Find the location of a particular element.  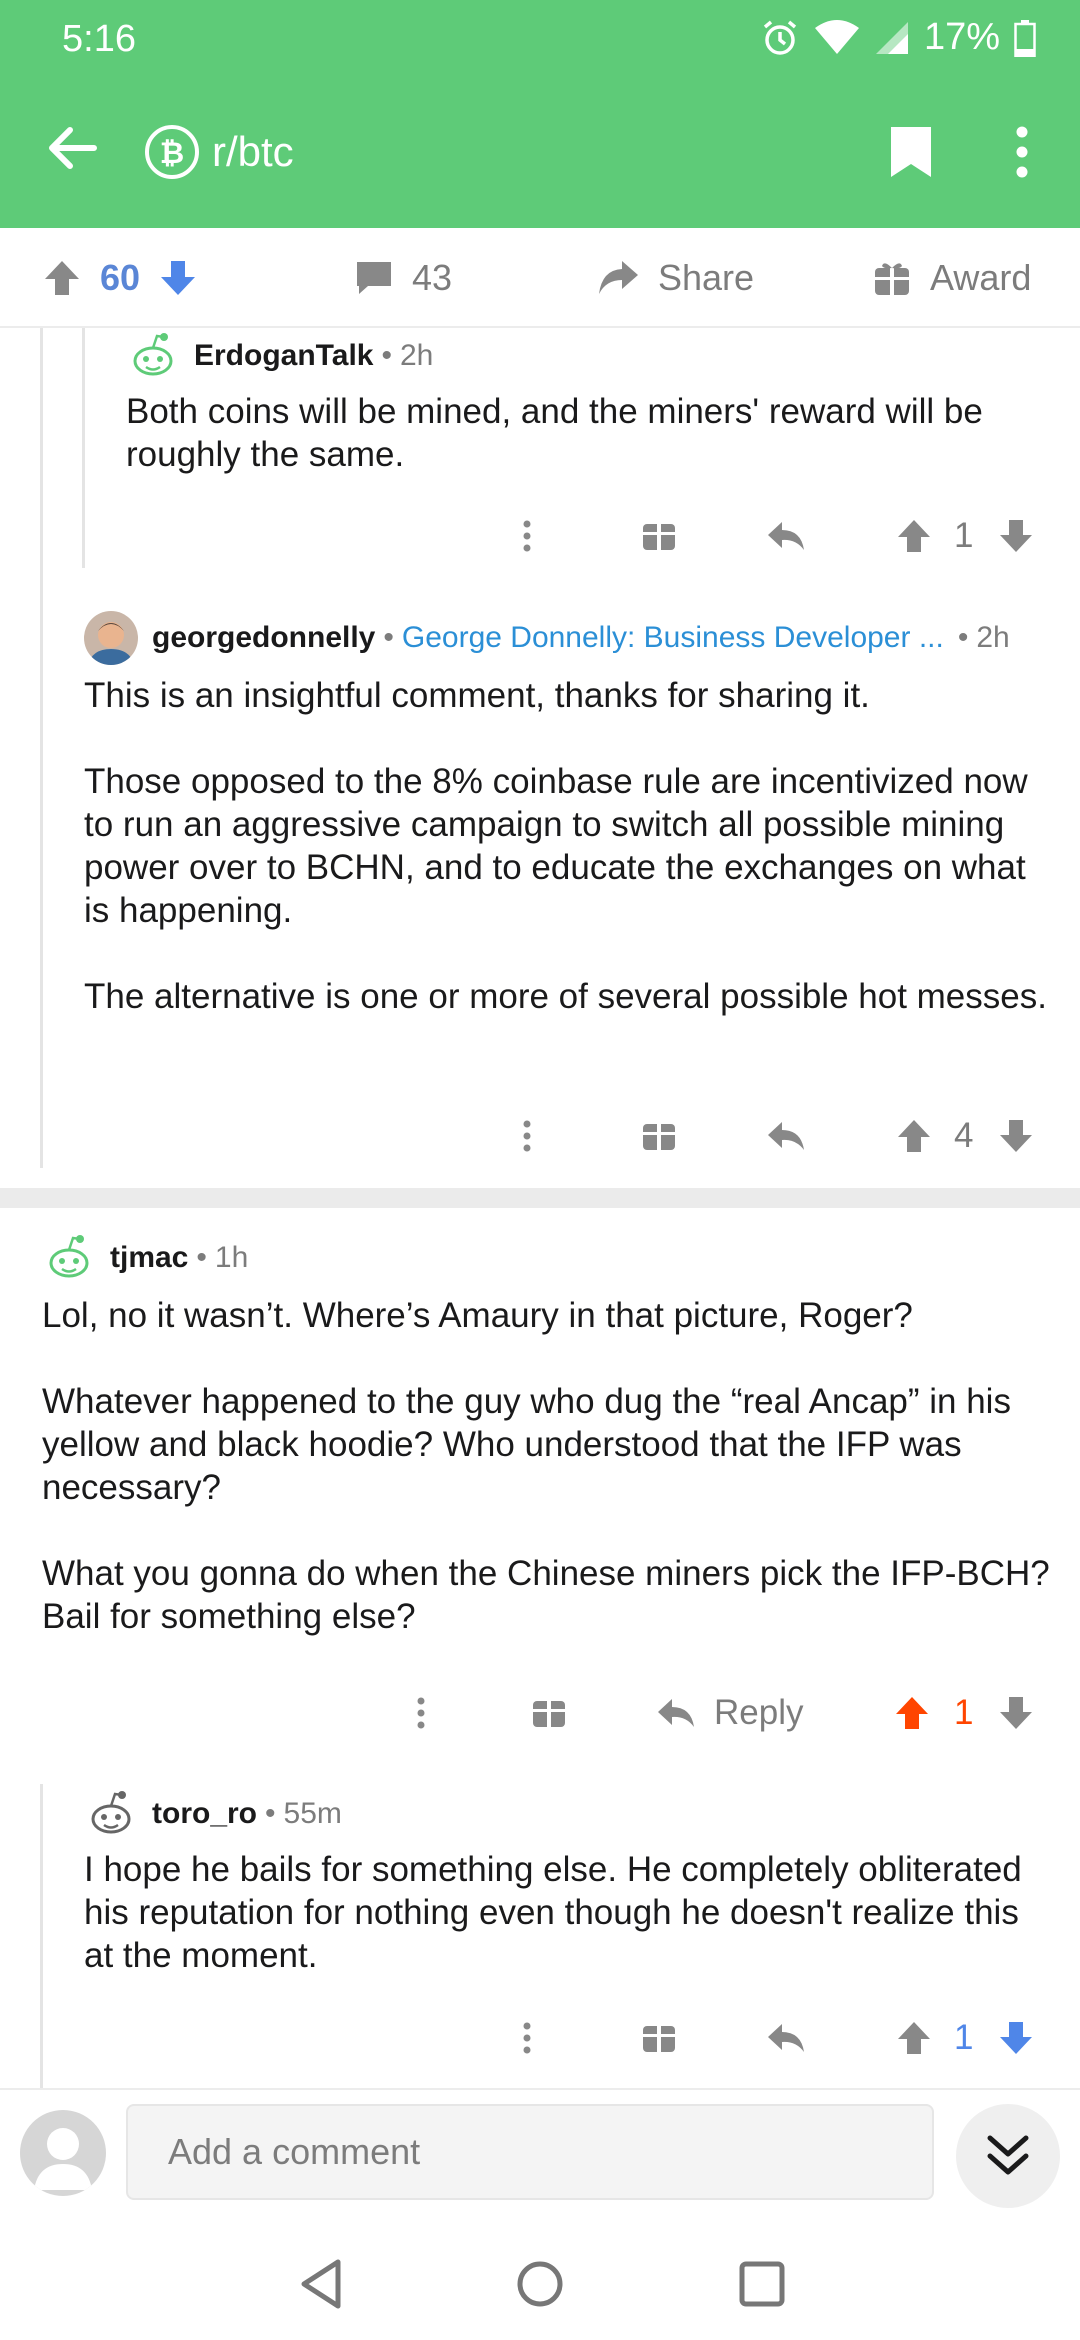

signal-icon is located at coordinates (891, 37).